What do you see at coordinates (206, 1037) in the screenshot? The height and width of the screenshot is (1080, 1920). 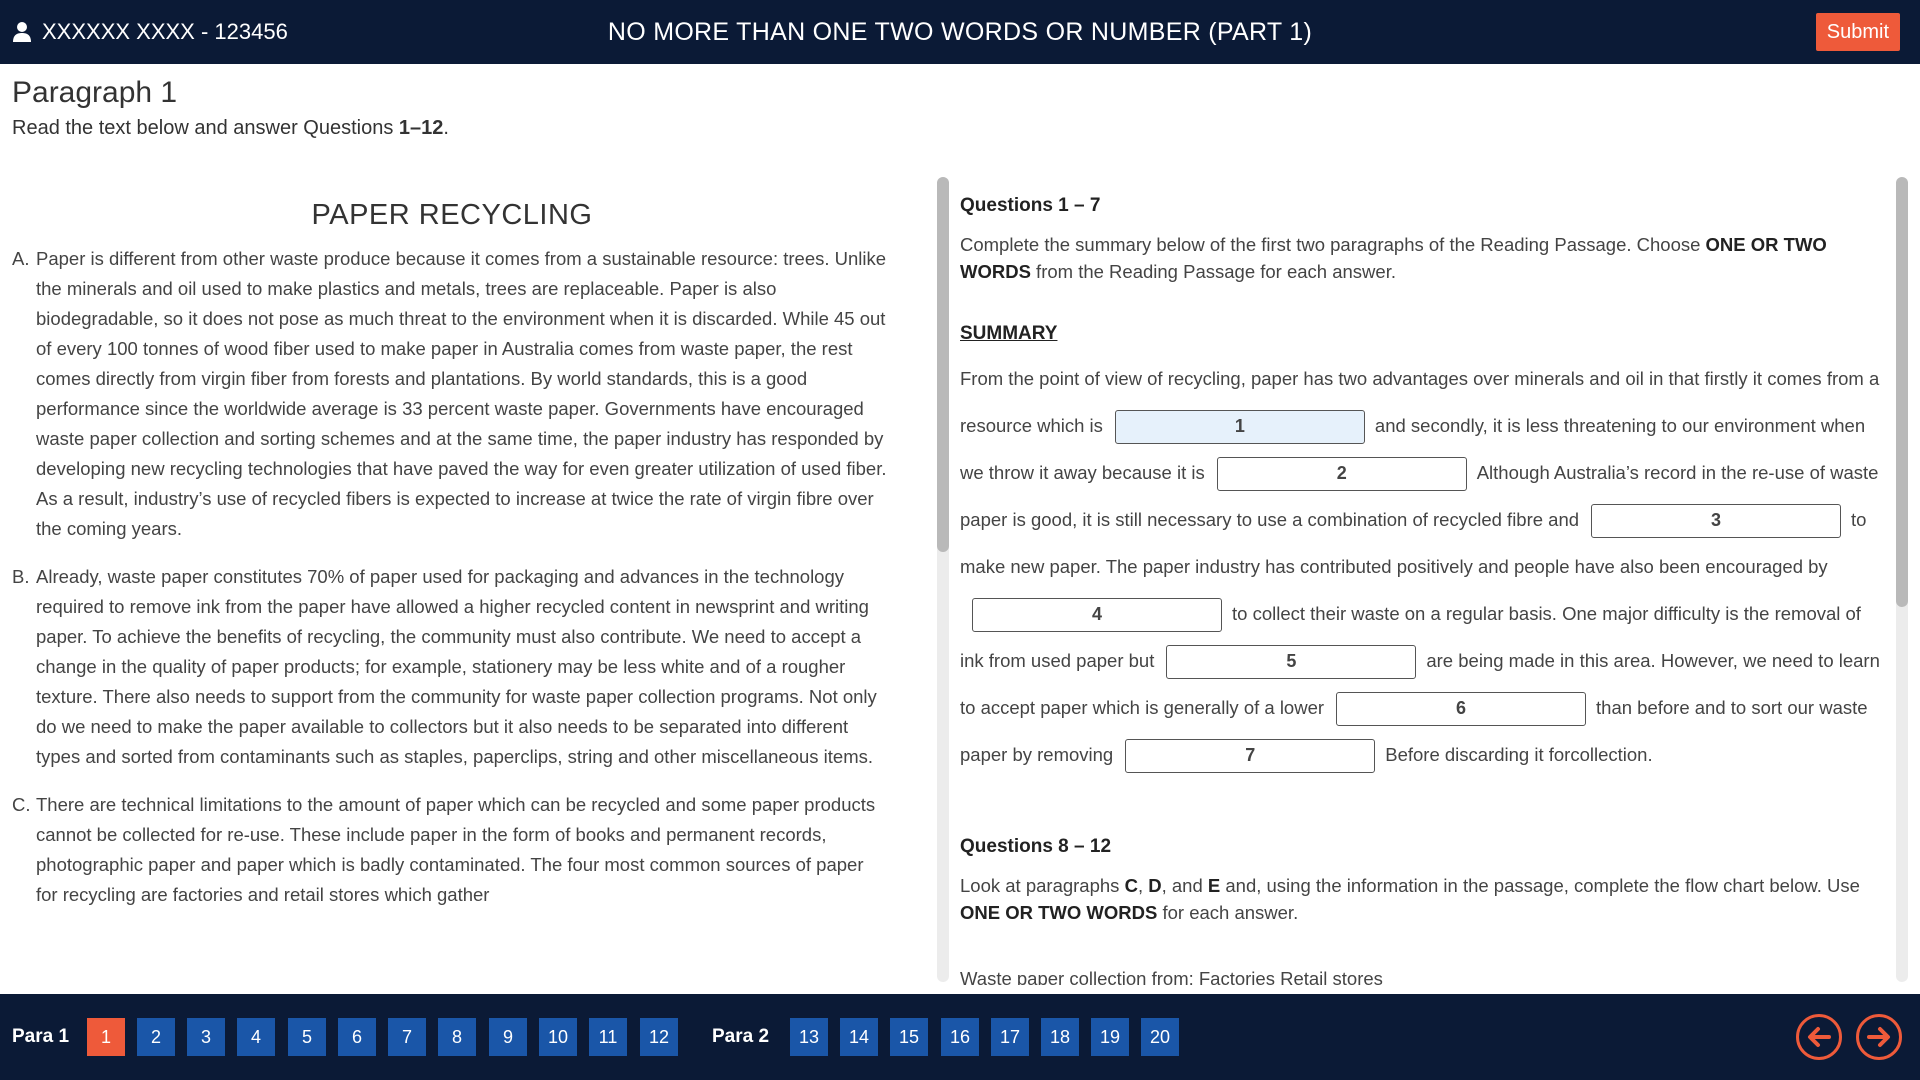 I see `question-button-3: 3` at bounding box center [206, 1037].